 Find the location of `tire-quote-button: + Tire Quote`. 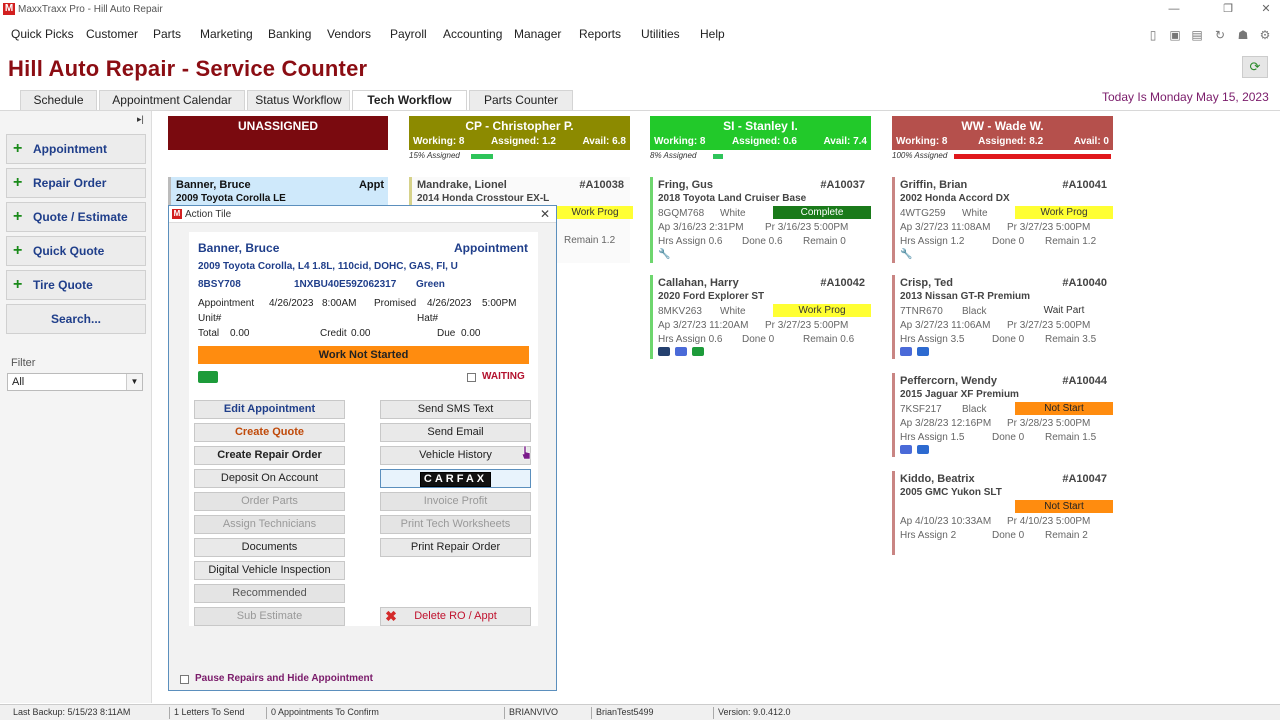

tire-quote-button: + Tire Quote is located at coordinates (76, 285).